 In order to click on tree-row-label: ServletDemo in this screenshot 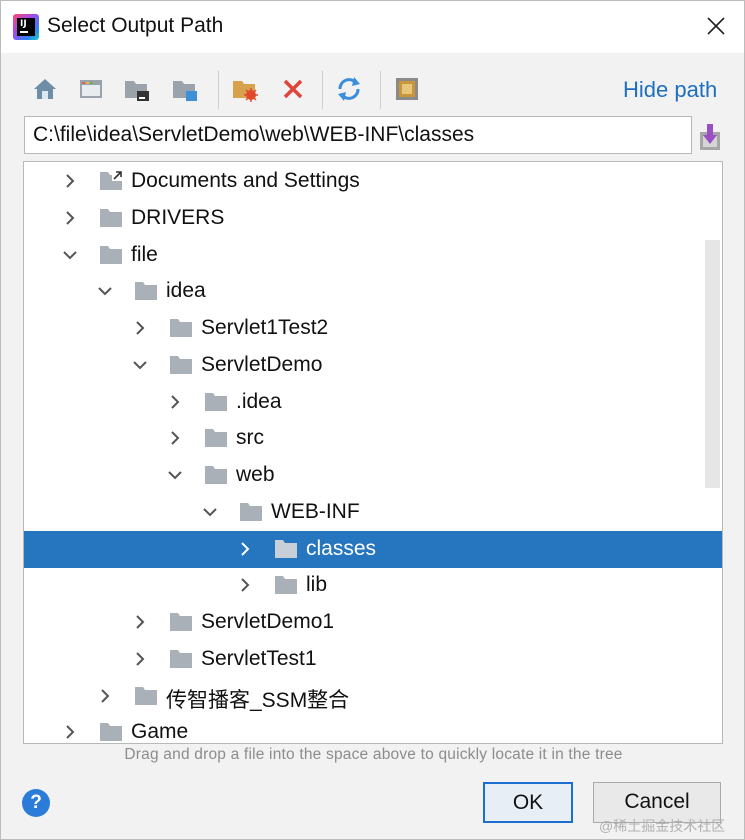, I will do `click(262, 364)`.